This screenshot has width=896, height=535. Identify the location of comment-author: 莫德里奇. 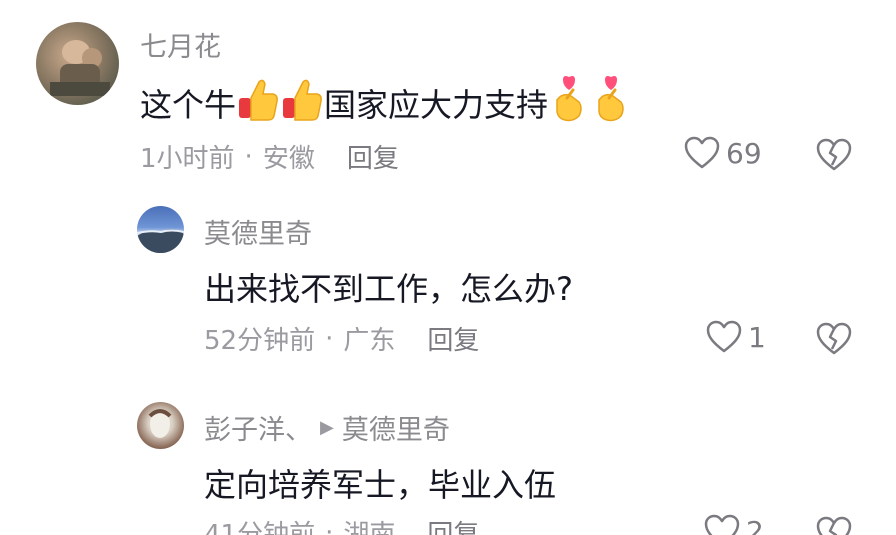
(258, 231).